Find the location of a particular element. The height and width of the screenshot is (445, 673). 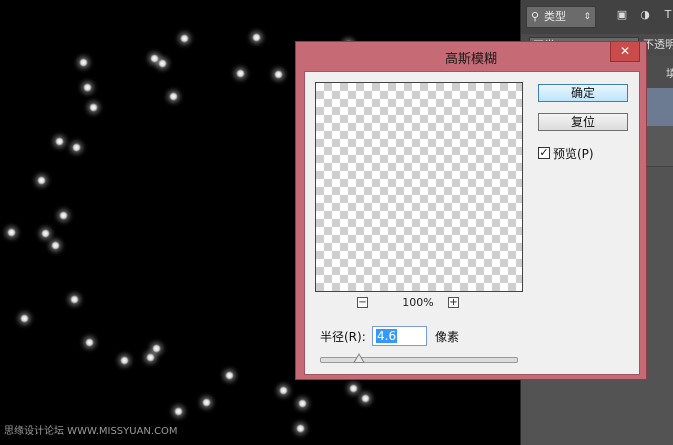

radius-label: 半径(R): is located at coordinates (343, 337).